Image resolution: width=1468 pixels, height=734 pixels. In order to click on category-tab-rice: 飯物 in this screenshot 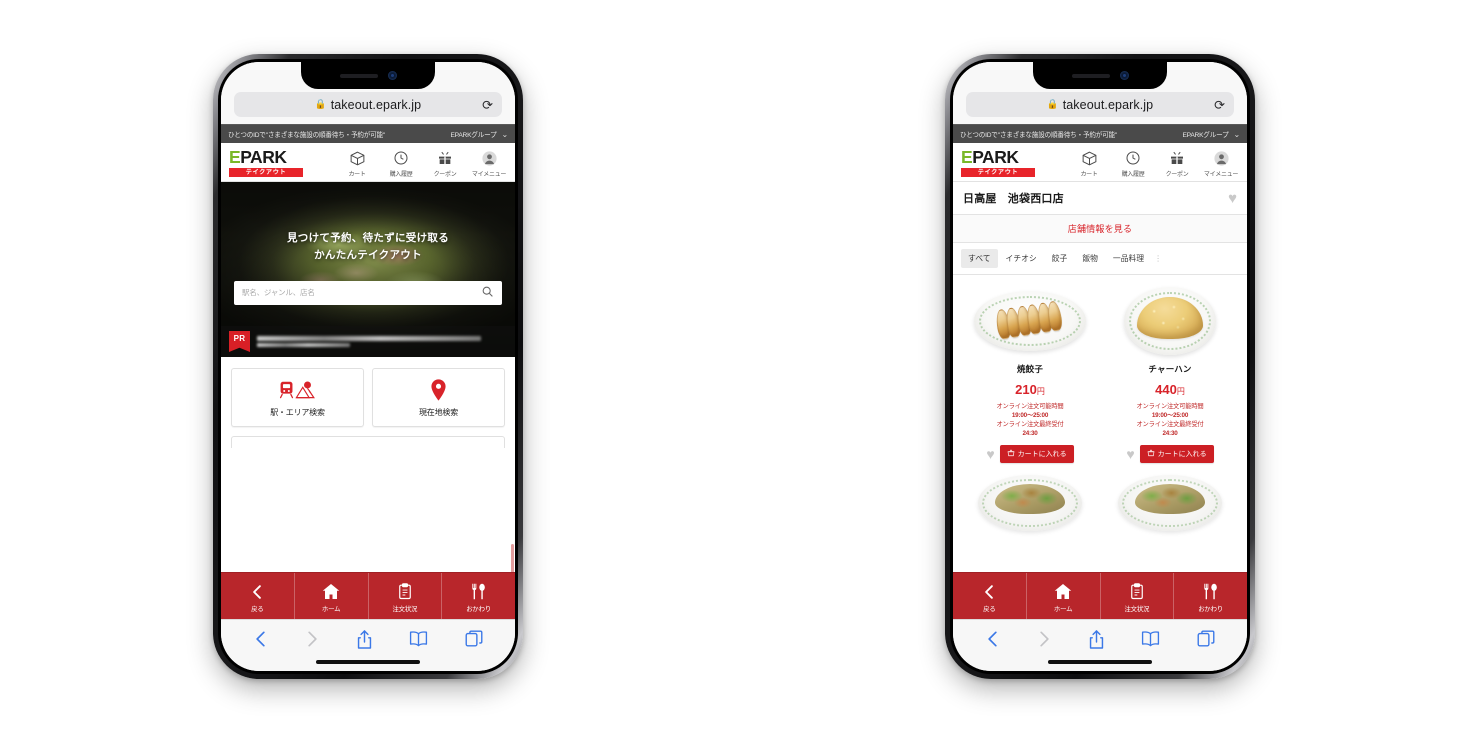, I will do `click(1090, 258)`.